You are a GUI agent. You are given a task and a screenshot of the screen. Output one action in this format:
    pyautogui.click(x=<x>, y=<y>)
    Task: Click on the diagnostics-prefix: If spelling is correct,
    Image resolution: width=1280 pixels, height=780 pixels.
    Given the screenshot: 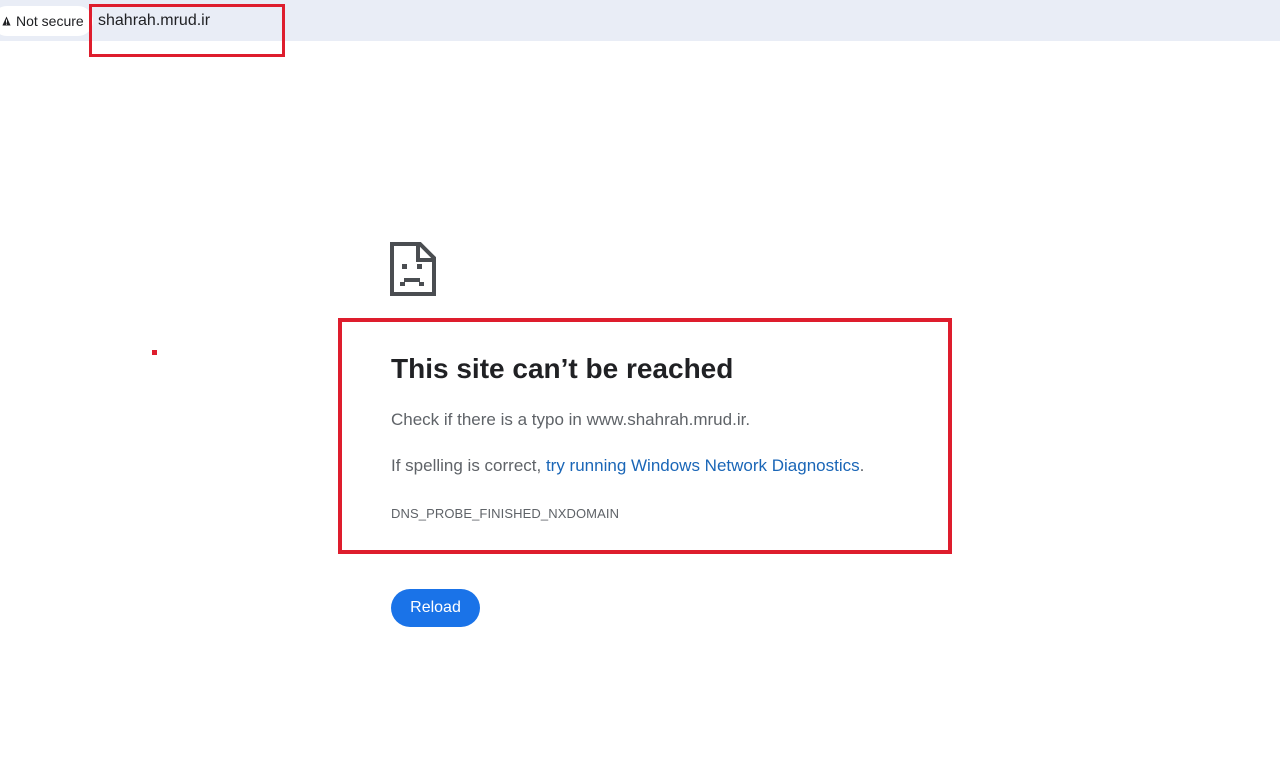 What is the action you would take?
    pyautogui.click(x=468, y=465)
    